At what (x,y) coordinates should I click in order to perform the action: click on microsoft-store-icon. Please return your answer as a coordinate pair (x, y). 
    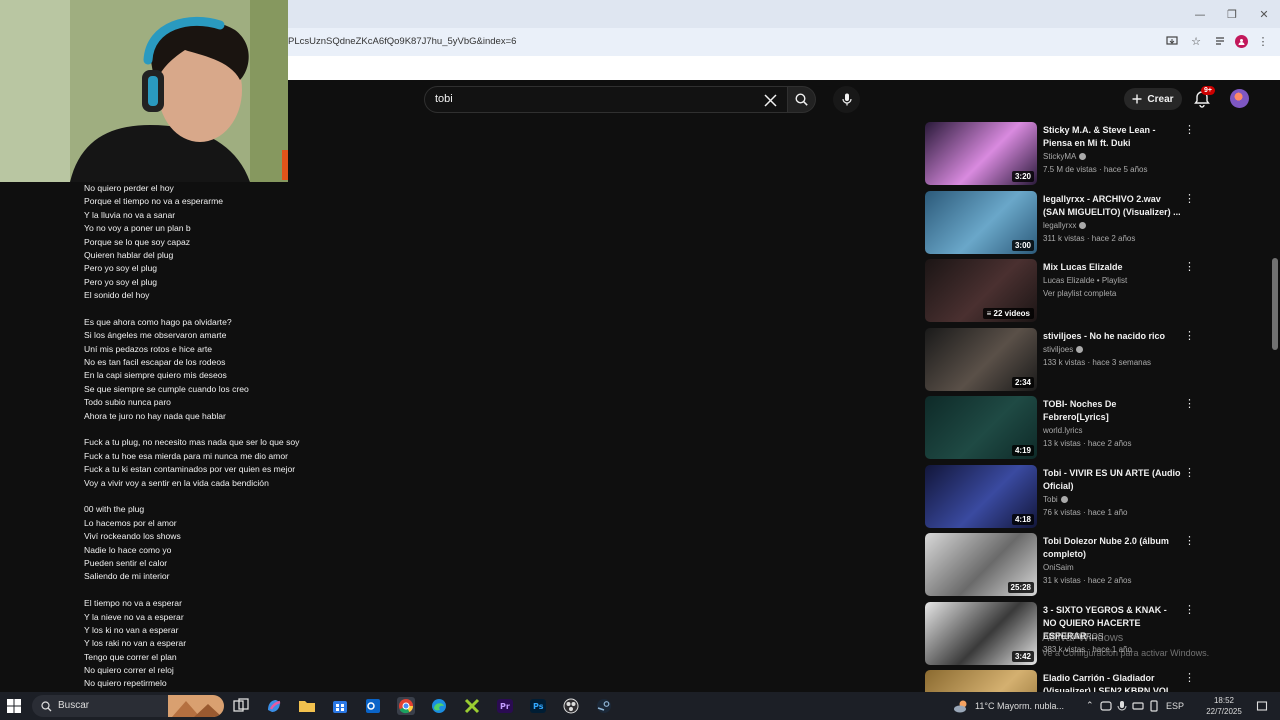
    Looking at the image, I should click on (340, 706).